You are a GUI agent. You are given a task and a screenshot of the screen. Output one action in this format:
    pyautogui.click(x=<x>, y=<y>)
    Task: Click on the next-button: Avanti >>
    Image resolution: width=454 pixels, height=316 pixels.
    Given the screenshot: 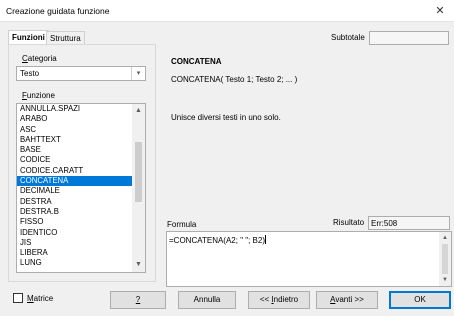 What is the action you would take?
    pyautogui.click(x=347, y=300)
    